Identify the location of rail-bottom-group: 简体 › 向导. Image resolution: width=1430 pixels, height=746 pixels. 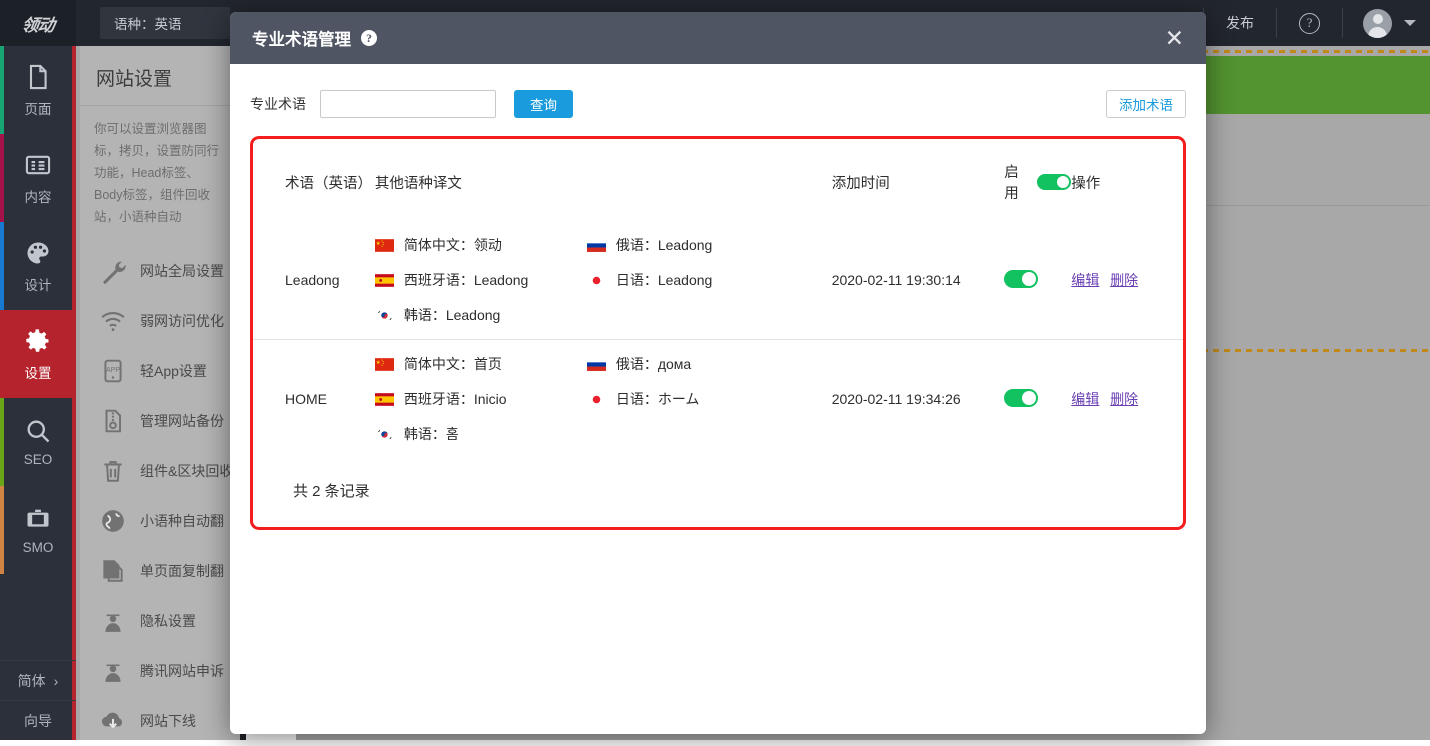
(38, 700).